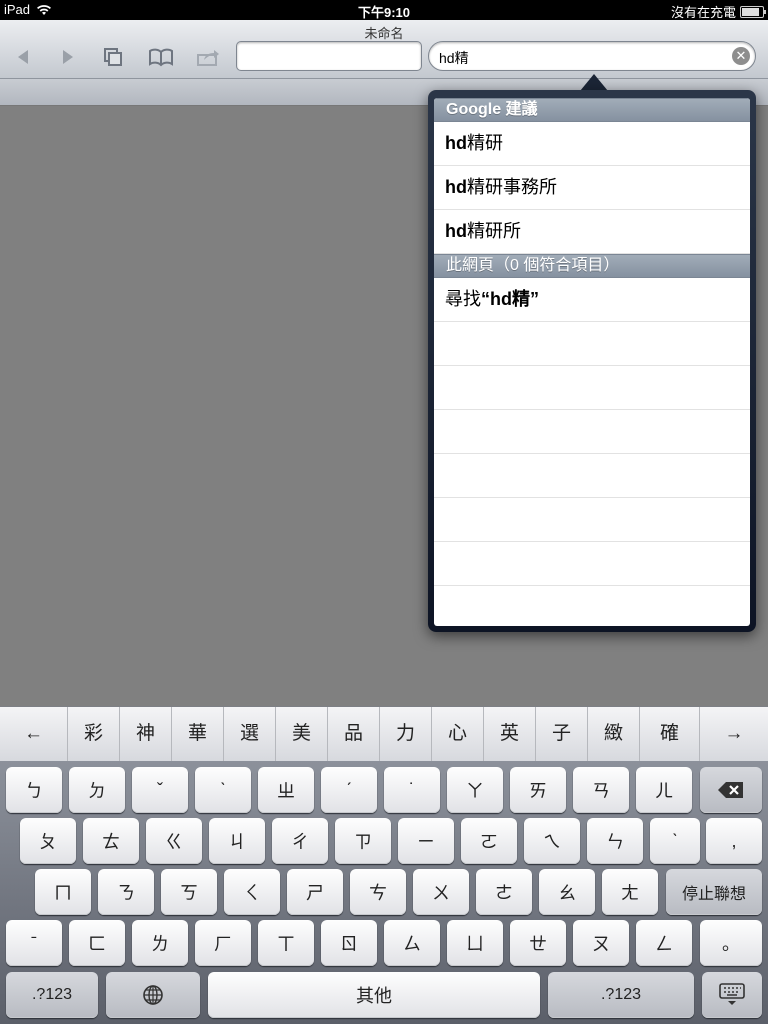 This screenshot has height=1024, width=768. I want to click on numbers-key: .?123, so click(52, 995).